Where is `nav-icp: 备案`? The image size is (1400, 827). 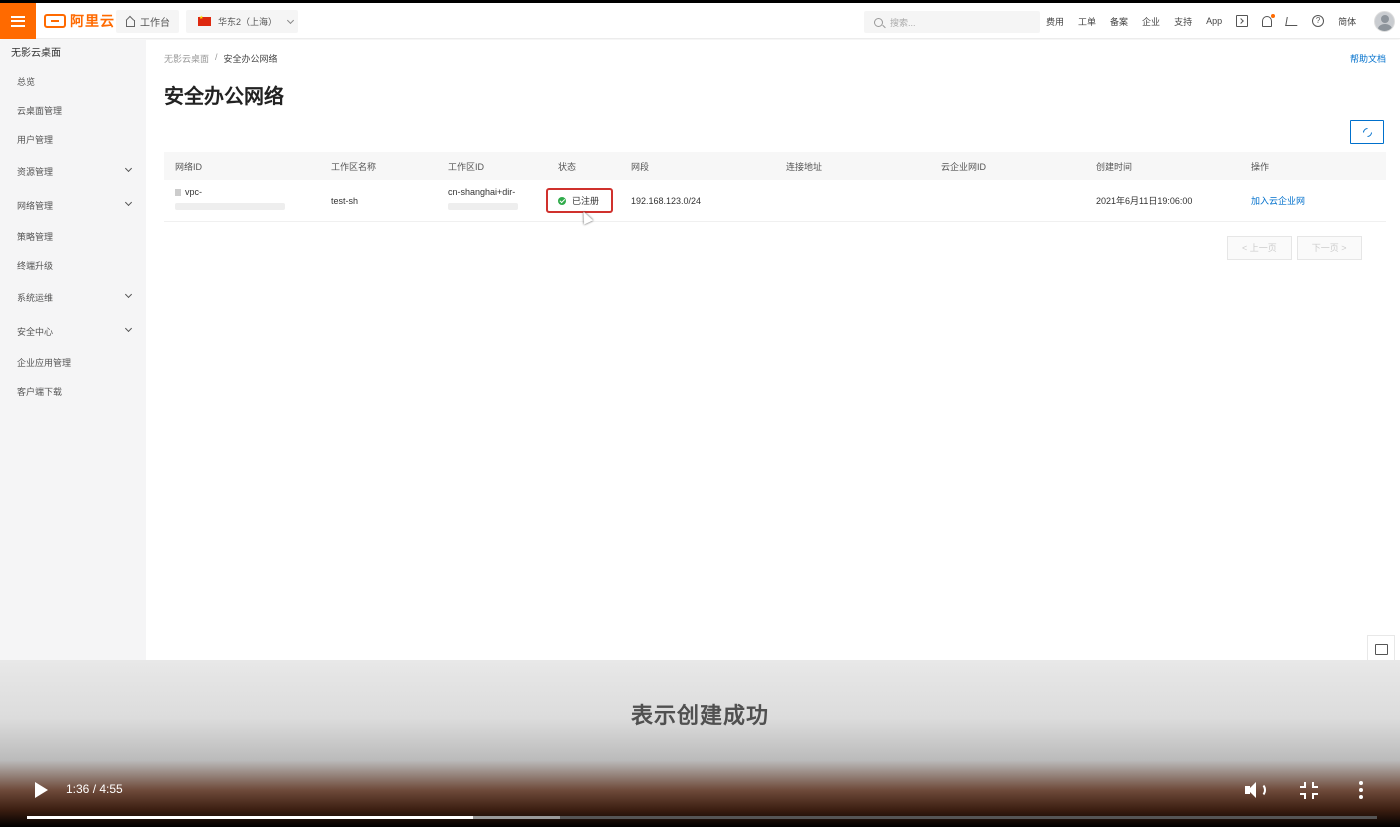 nav-icp: 备案 is located at coordinates (1119, 21).